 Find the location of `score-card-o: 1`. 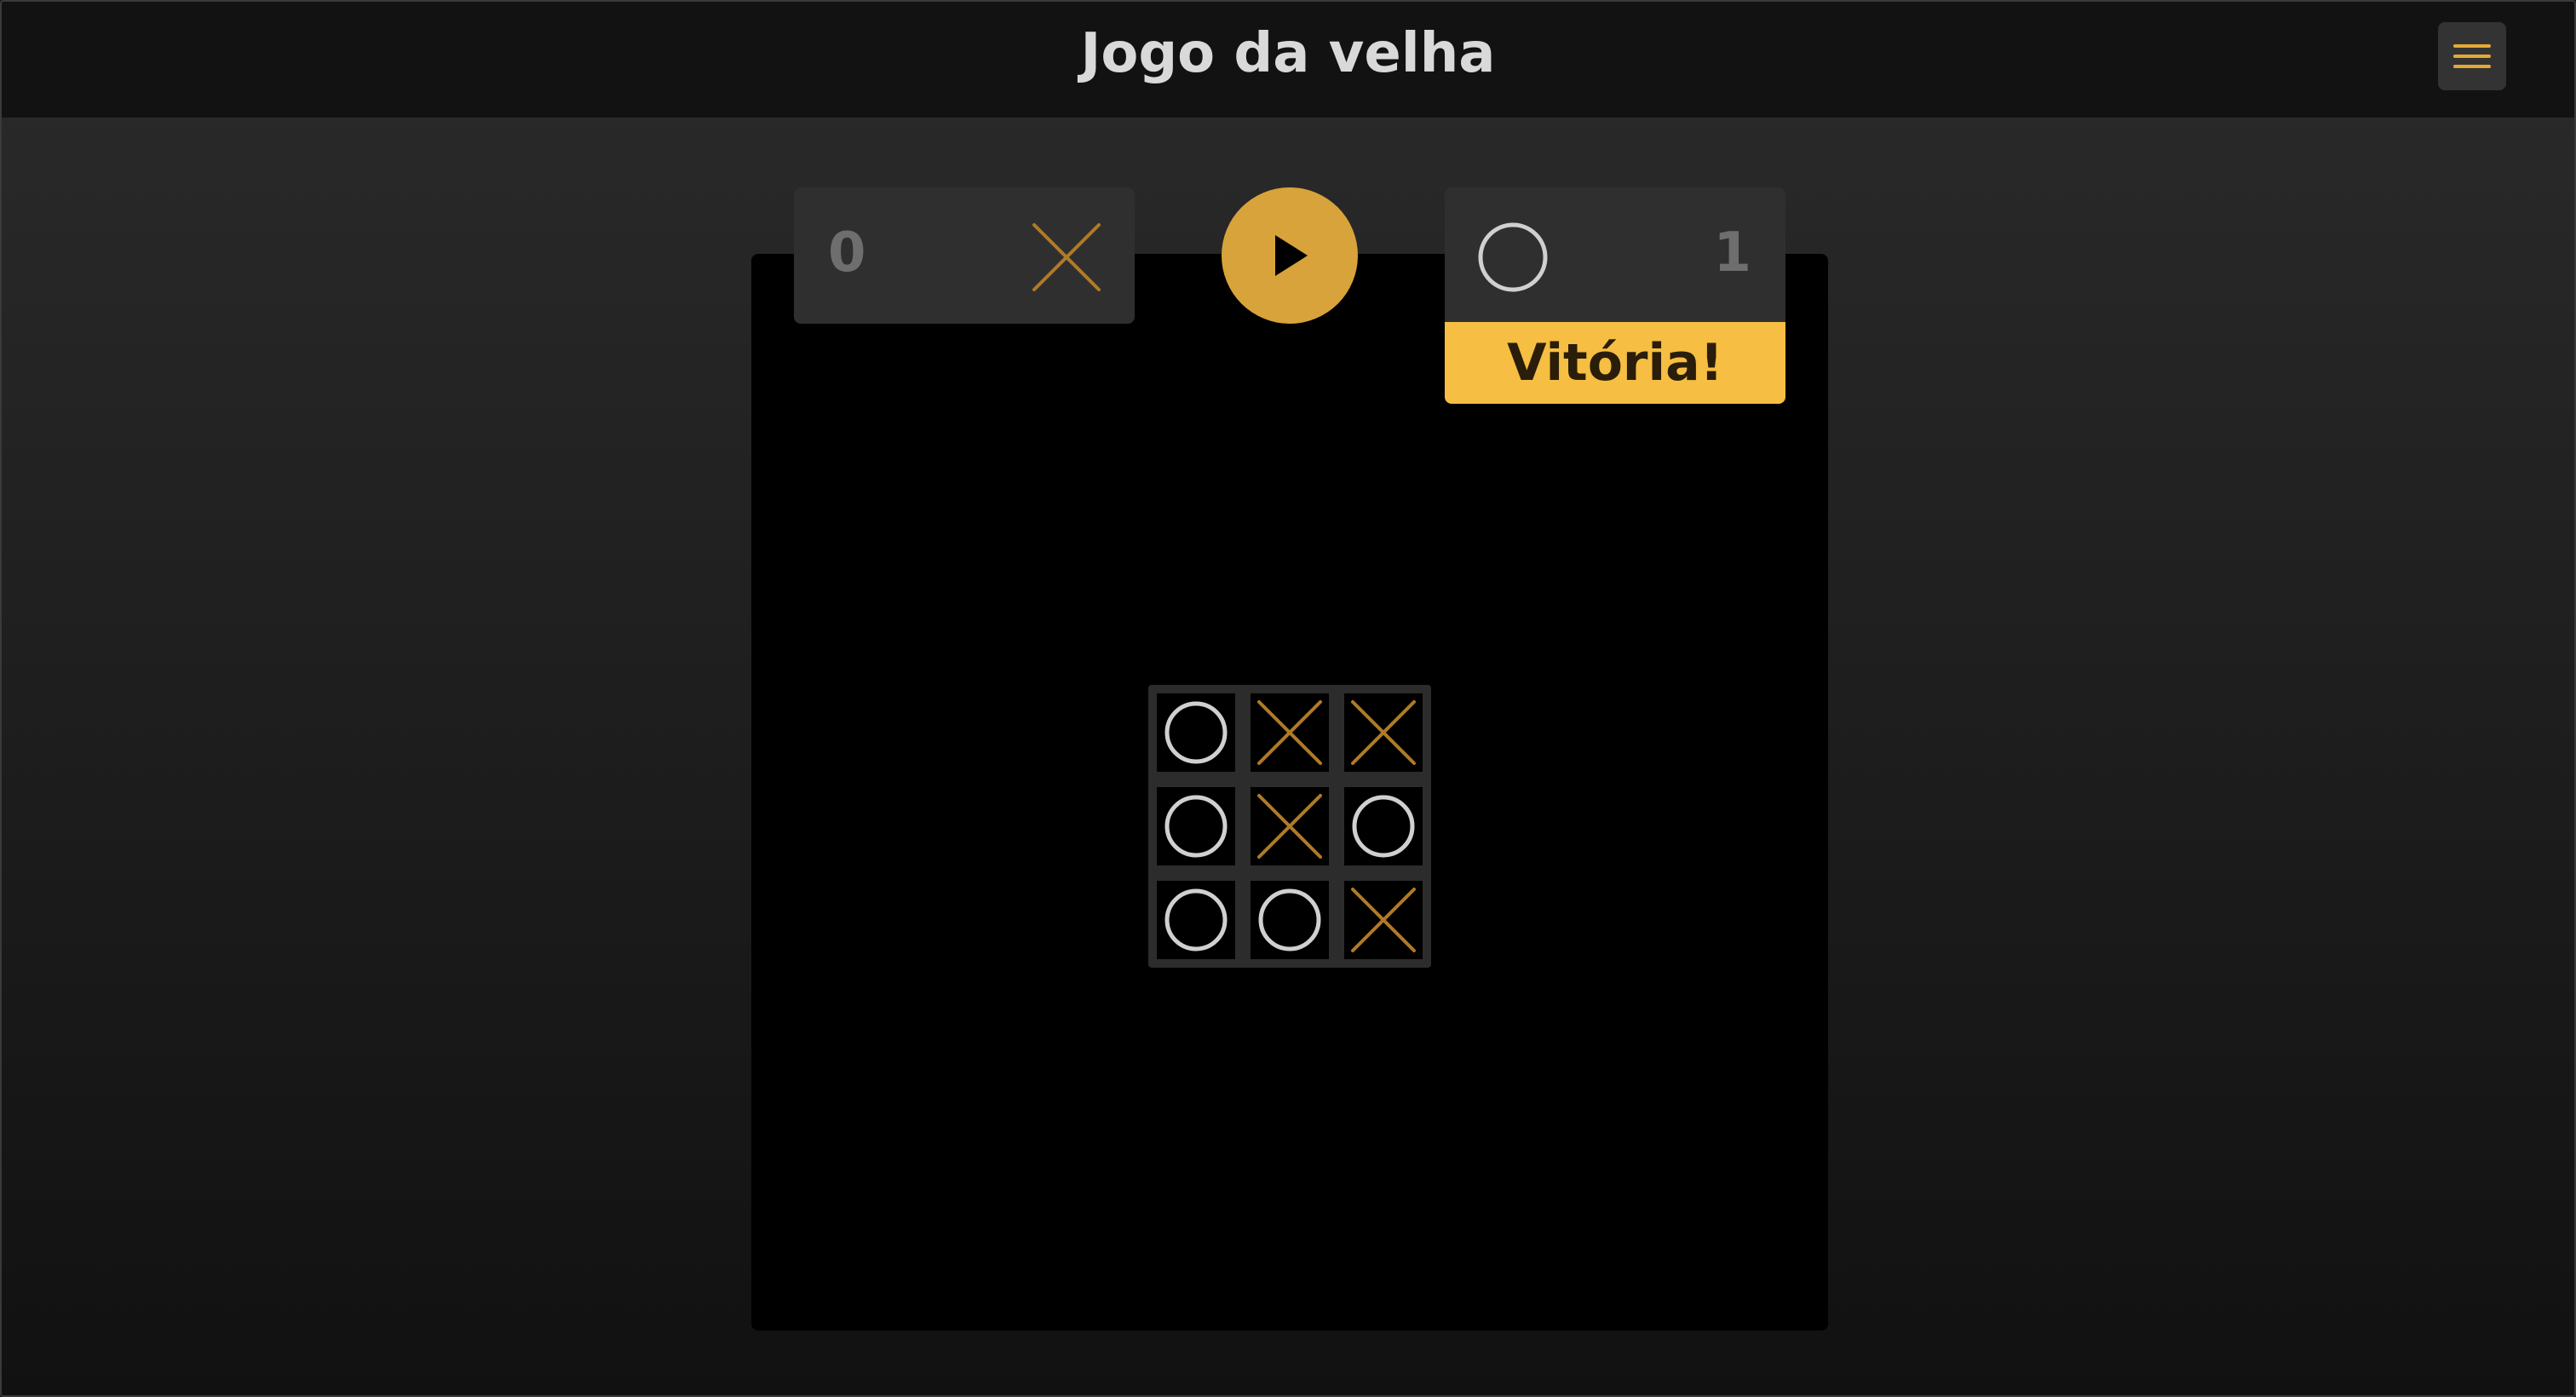

score-card-o: 1 is located at coordinates (1615, 256).